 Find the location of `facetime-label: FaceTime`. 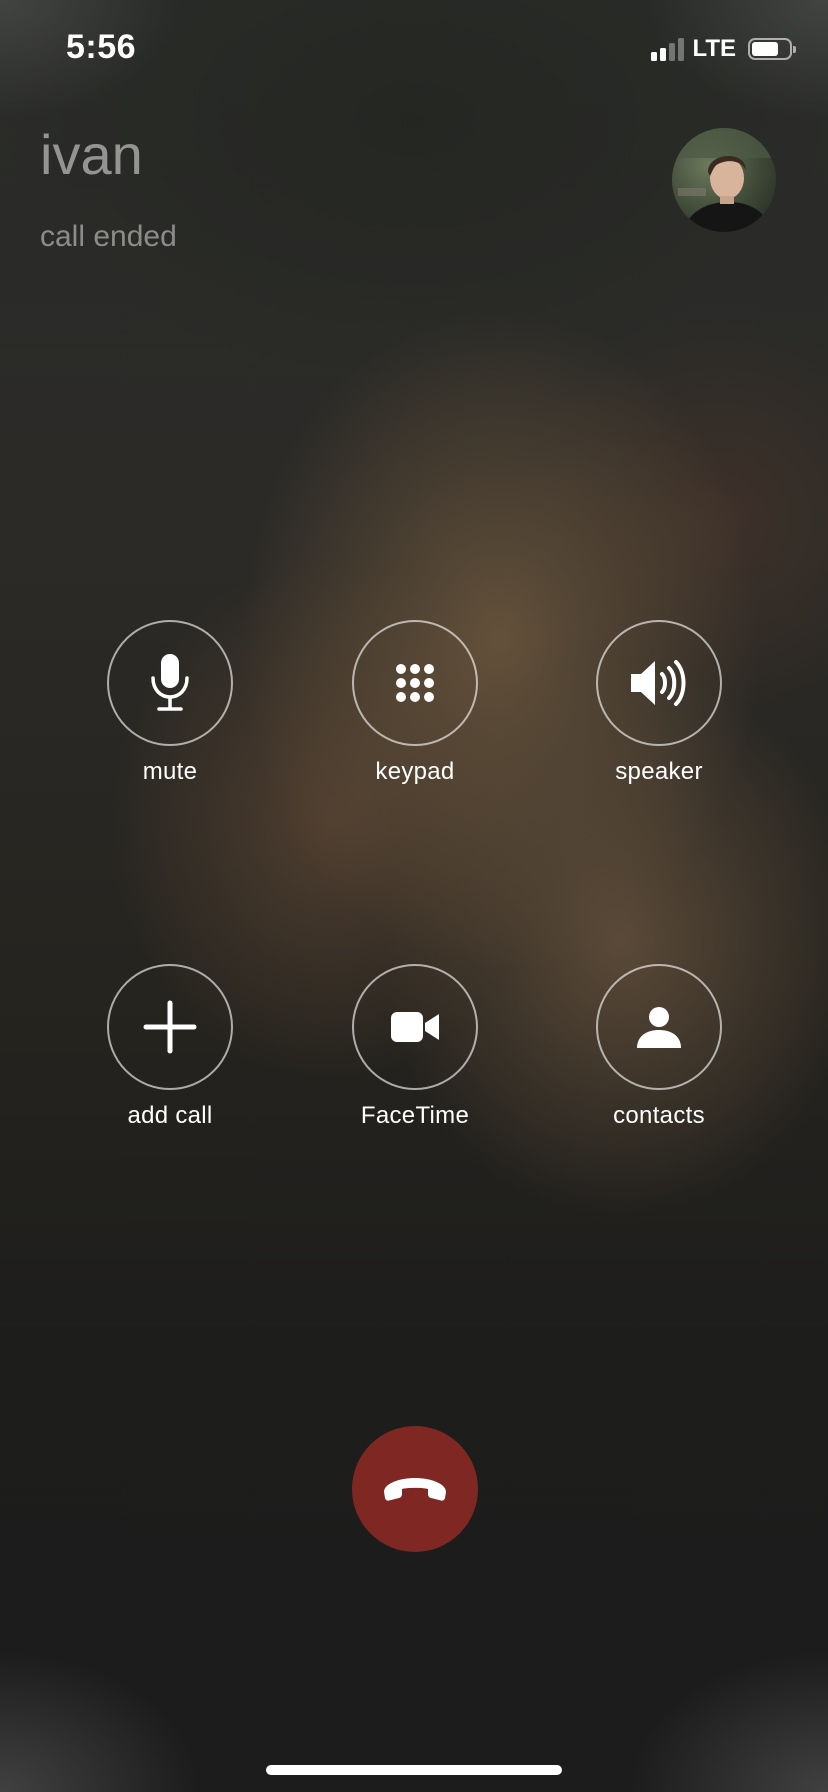

facetime-label: FaceTime is located at coordinates (415, 1115).